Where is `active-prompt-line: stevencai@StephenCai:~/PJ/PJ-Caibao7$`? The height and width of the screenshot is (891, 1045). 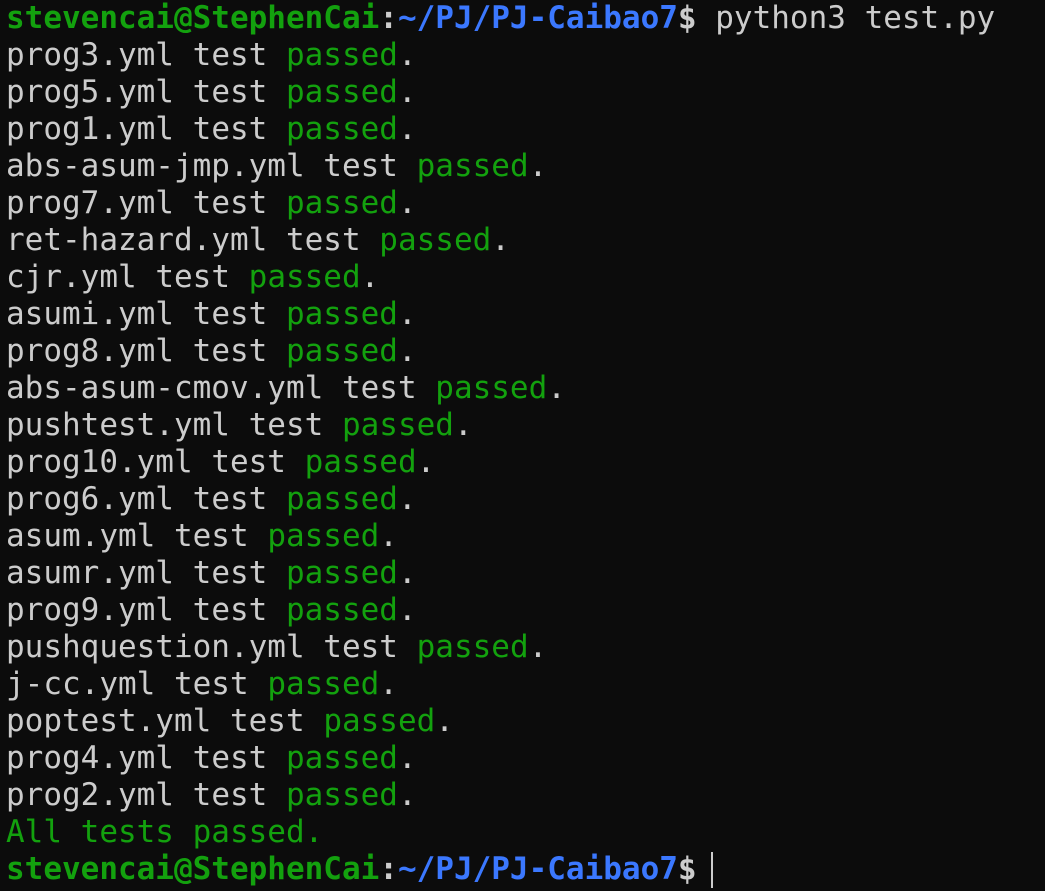
active-prompt-line: stevencai@StephenCai:~/PJ/PJ-Caibao7$ is located at coordinates (525, 869).